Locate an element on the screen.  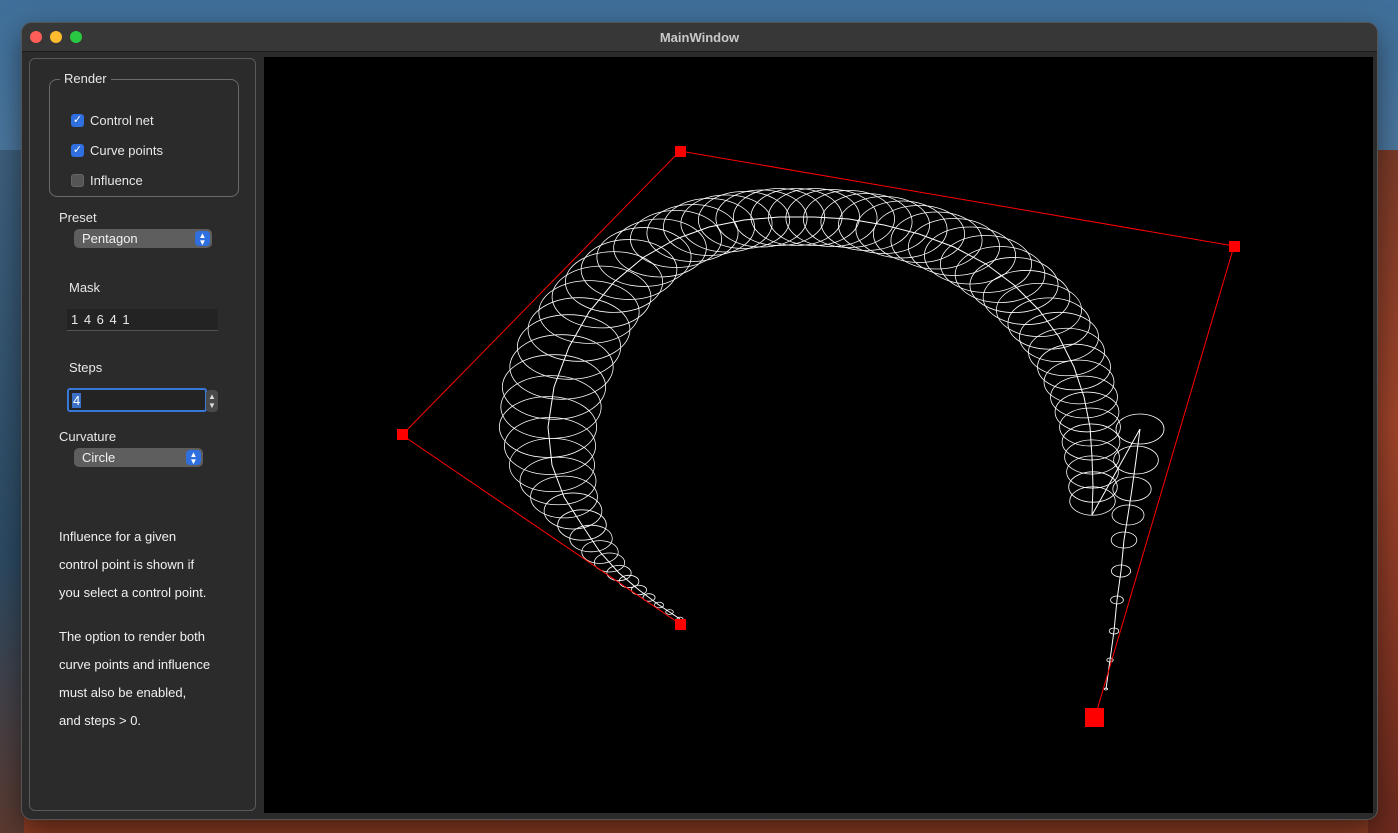
preset-value: Pentagon is located at coordinates (110, 238).